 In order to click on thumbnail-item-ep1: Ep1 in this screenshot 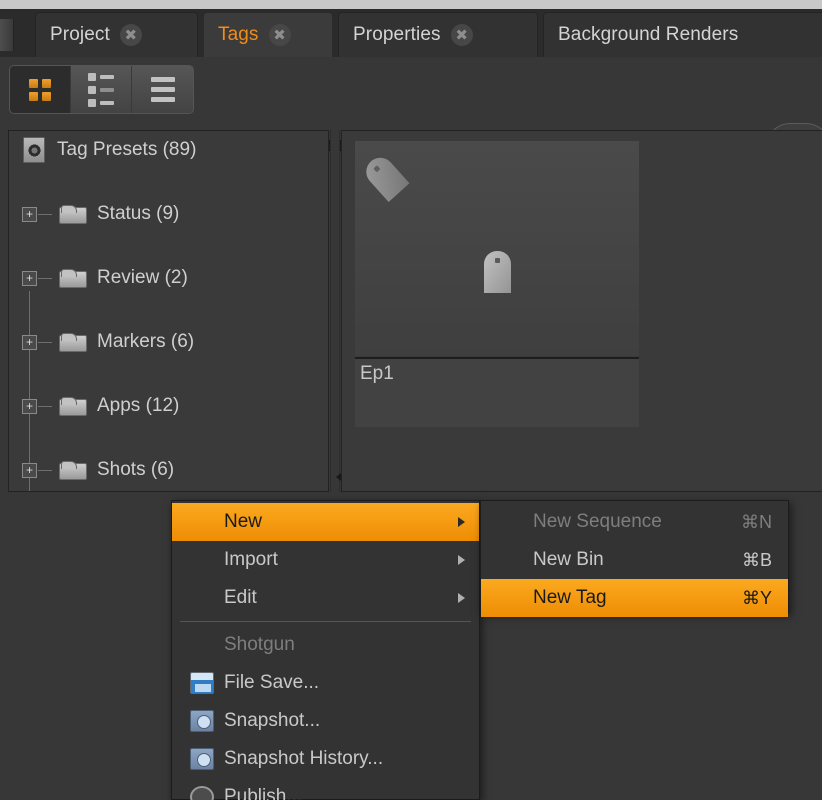, I will do `click(497, 291)`.